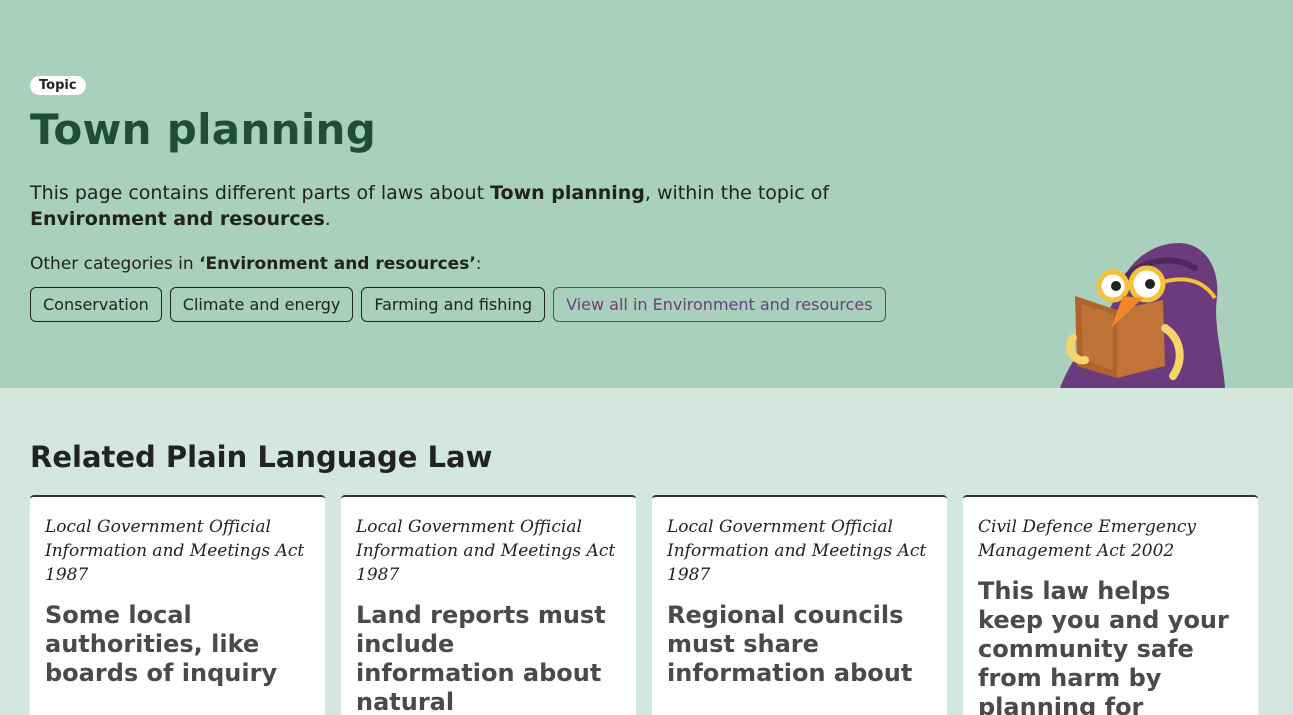 Image resolution: width=1293 pixels, height=715 pixels. What do you see at coordinates (327, 219) in the screenshot?
I see `intro-suffix: .` at bounding box center [327, 219].